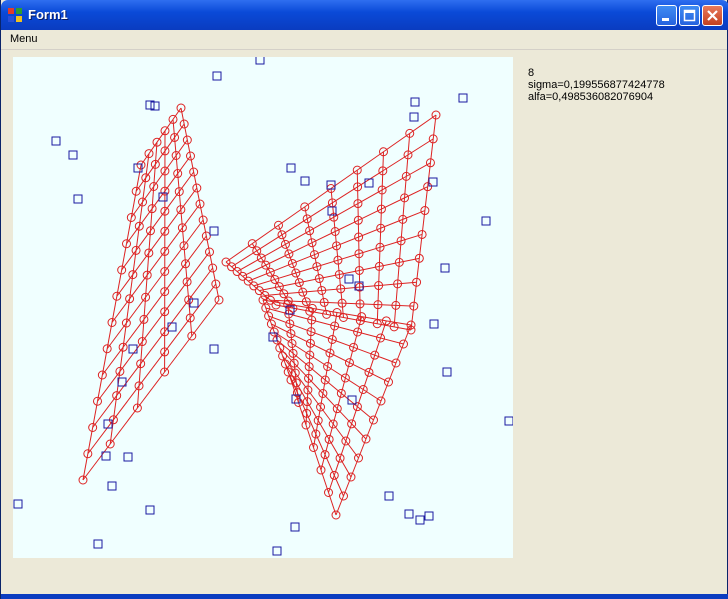 The width and height of the screenshot is (728, 599). What do you see at coordinates (15, 15) in the screenshot?
I see `app-icon` at bounding box center [15, 15].